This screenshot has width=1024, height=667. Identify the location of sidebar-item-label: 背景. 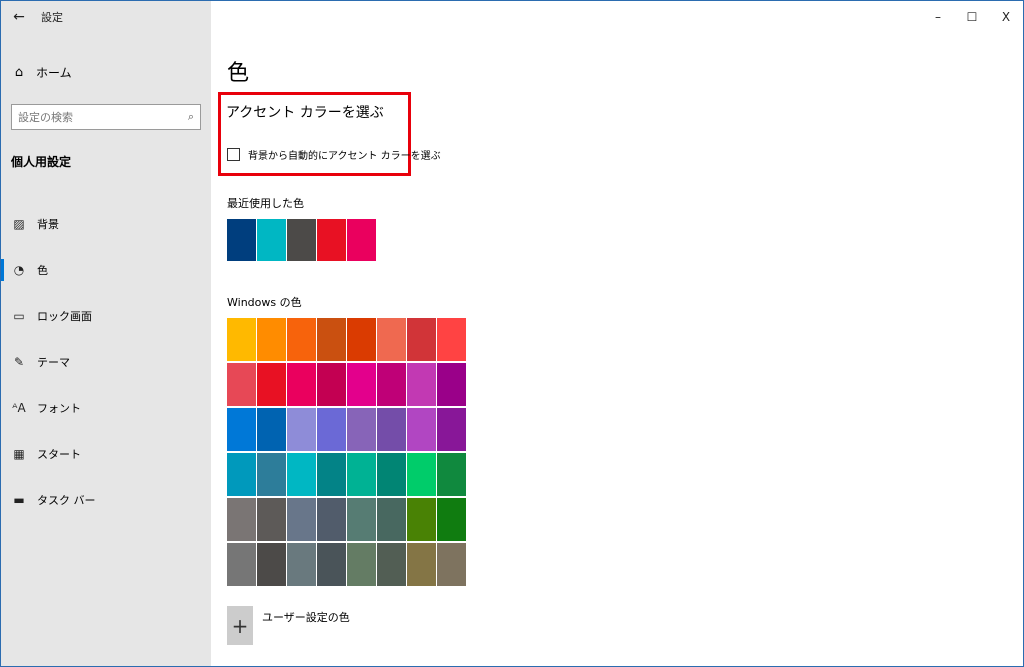
(48, 224).